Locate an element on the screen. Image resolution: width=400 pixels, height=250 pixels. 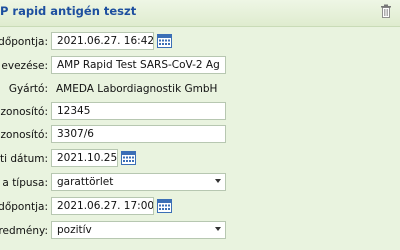
result-select: pozitív is located at coordinates (138, 230).